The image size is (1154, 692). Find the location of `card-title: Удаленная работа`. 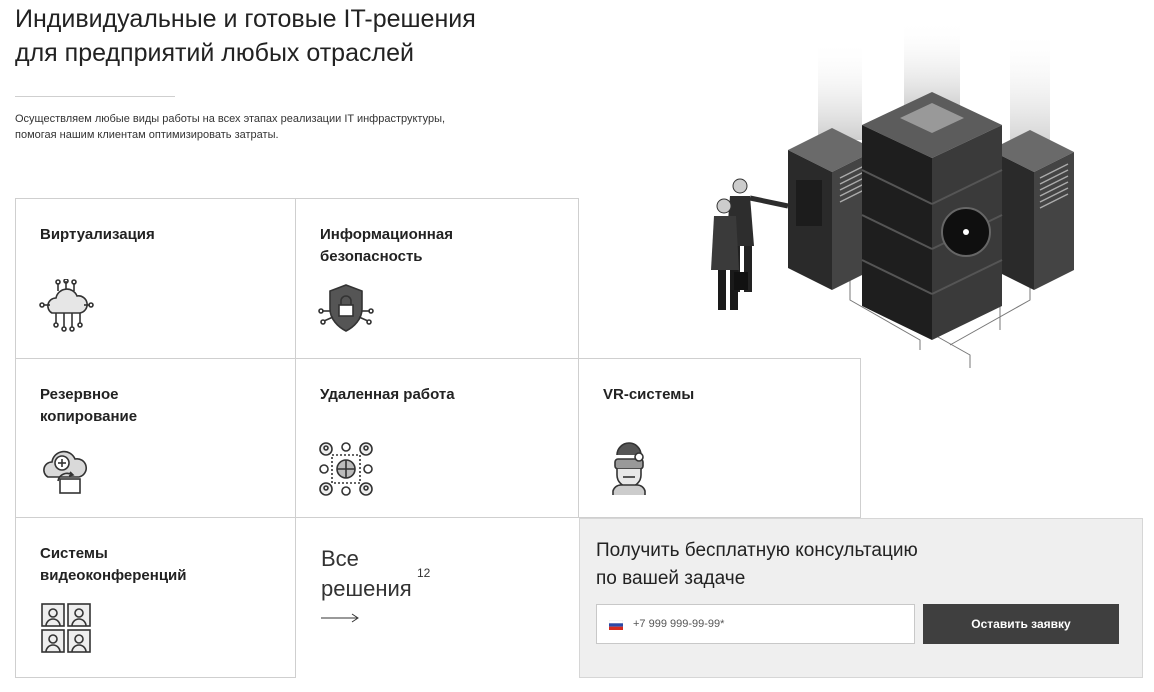

card-title: Удаленная работа is located at coordinates (387, 394).